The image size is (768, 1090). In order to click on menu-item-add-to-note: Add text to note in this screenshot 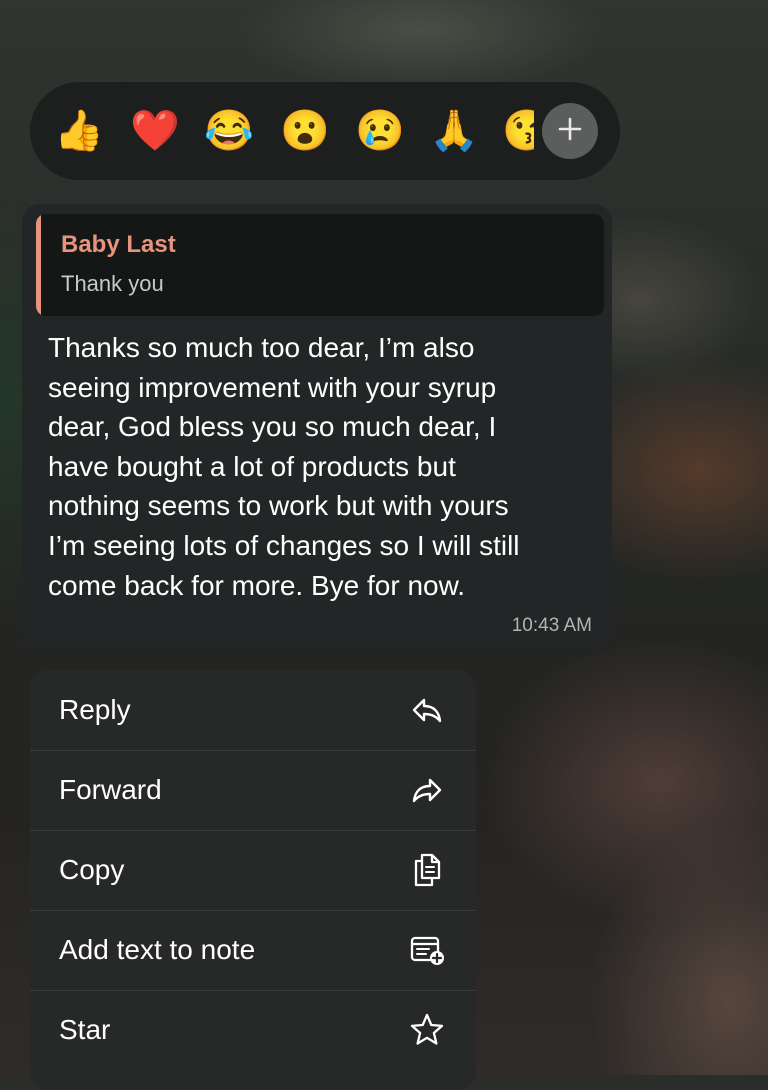, I will do `click(253, 950)`.